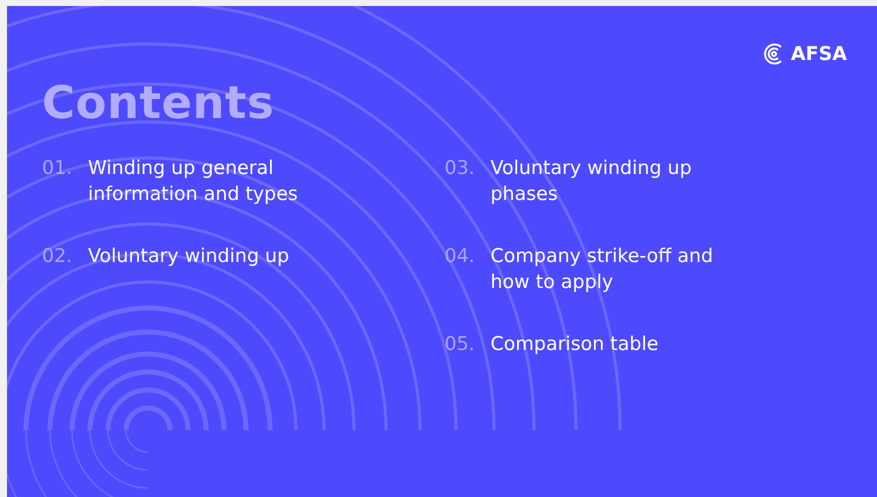  Describe the element at coordinates (575, 344) in the screenshot. I see `contents-item: Comparison table` at that location.